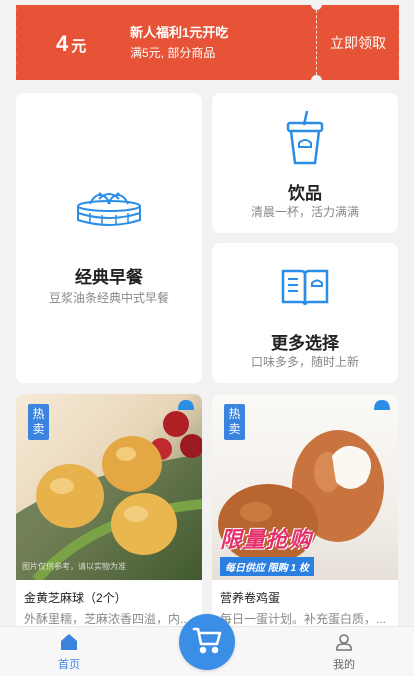  What do you see at coordinates (79, 46) in the screenshot?
I see `coupon-amount-unit: 元` at bounding box center [79, 46].